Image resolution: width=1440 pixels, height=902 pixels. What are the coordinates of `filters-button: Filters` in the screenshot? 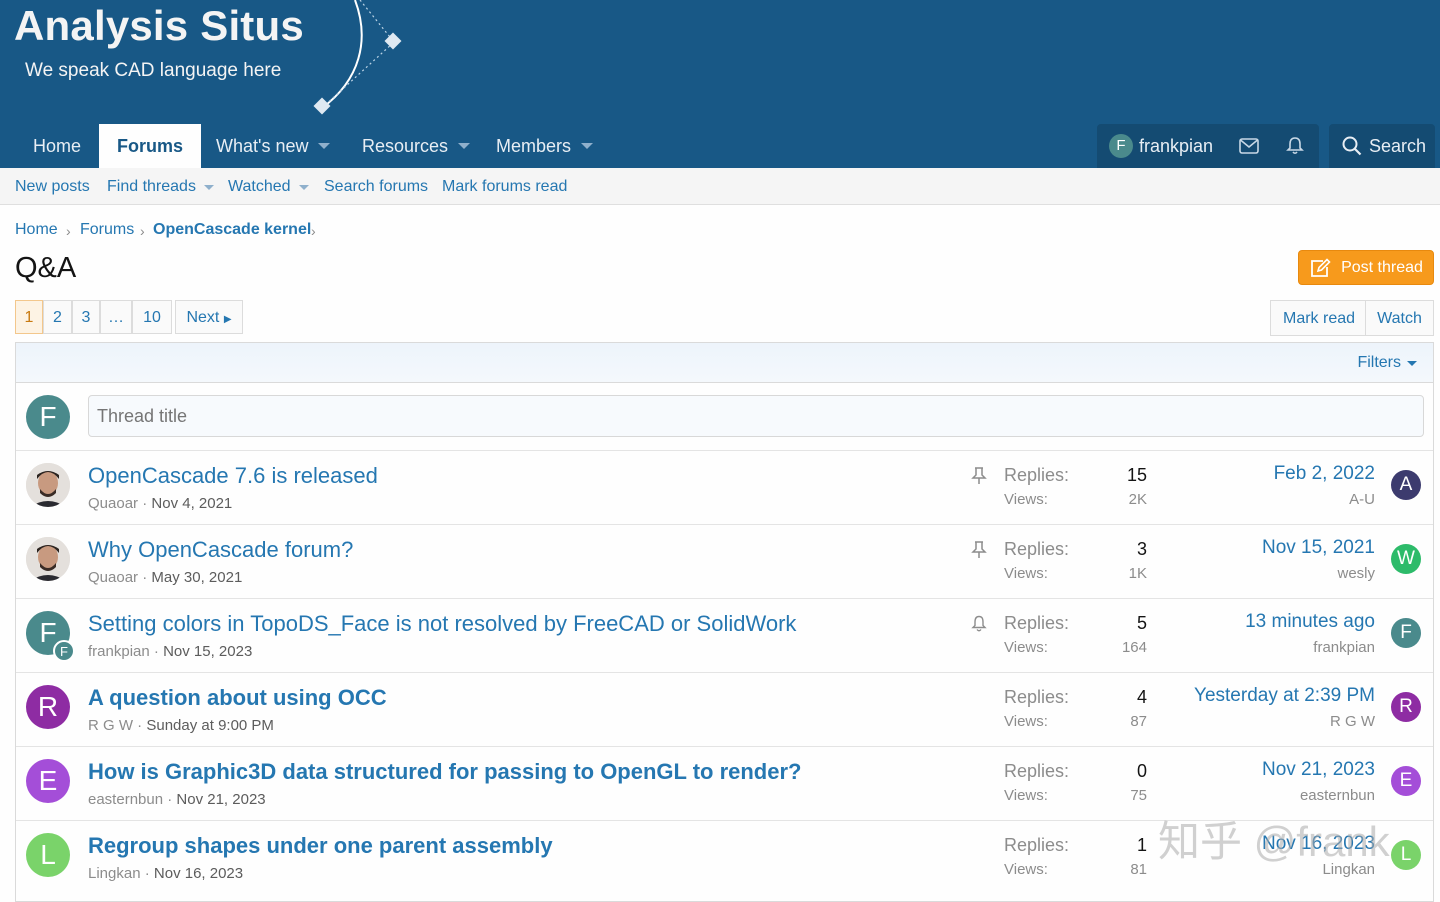 It's located at (1387, 363).